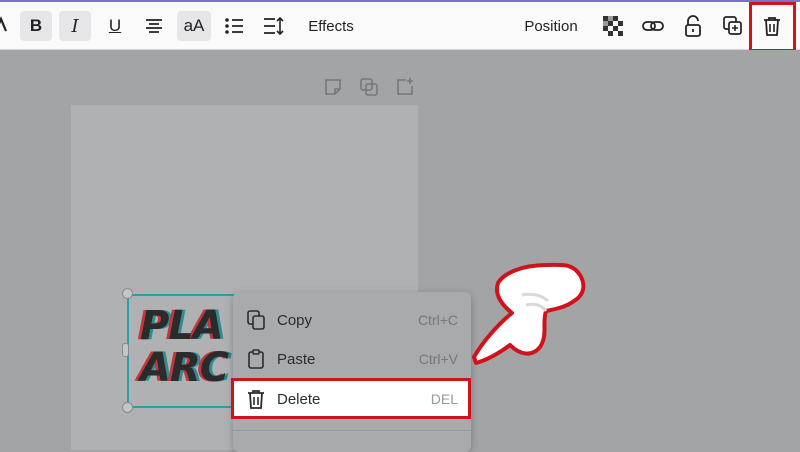 The height and width of the screenshot is (452, 800). I want to click on bold-icon: B, so click(36, 25).